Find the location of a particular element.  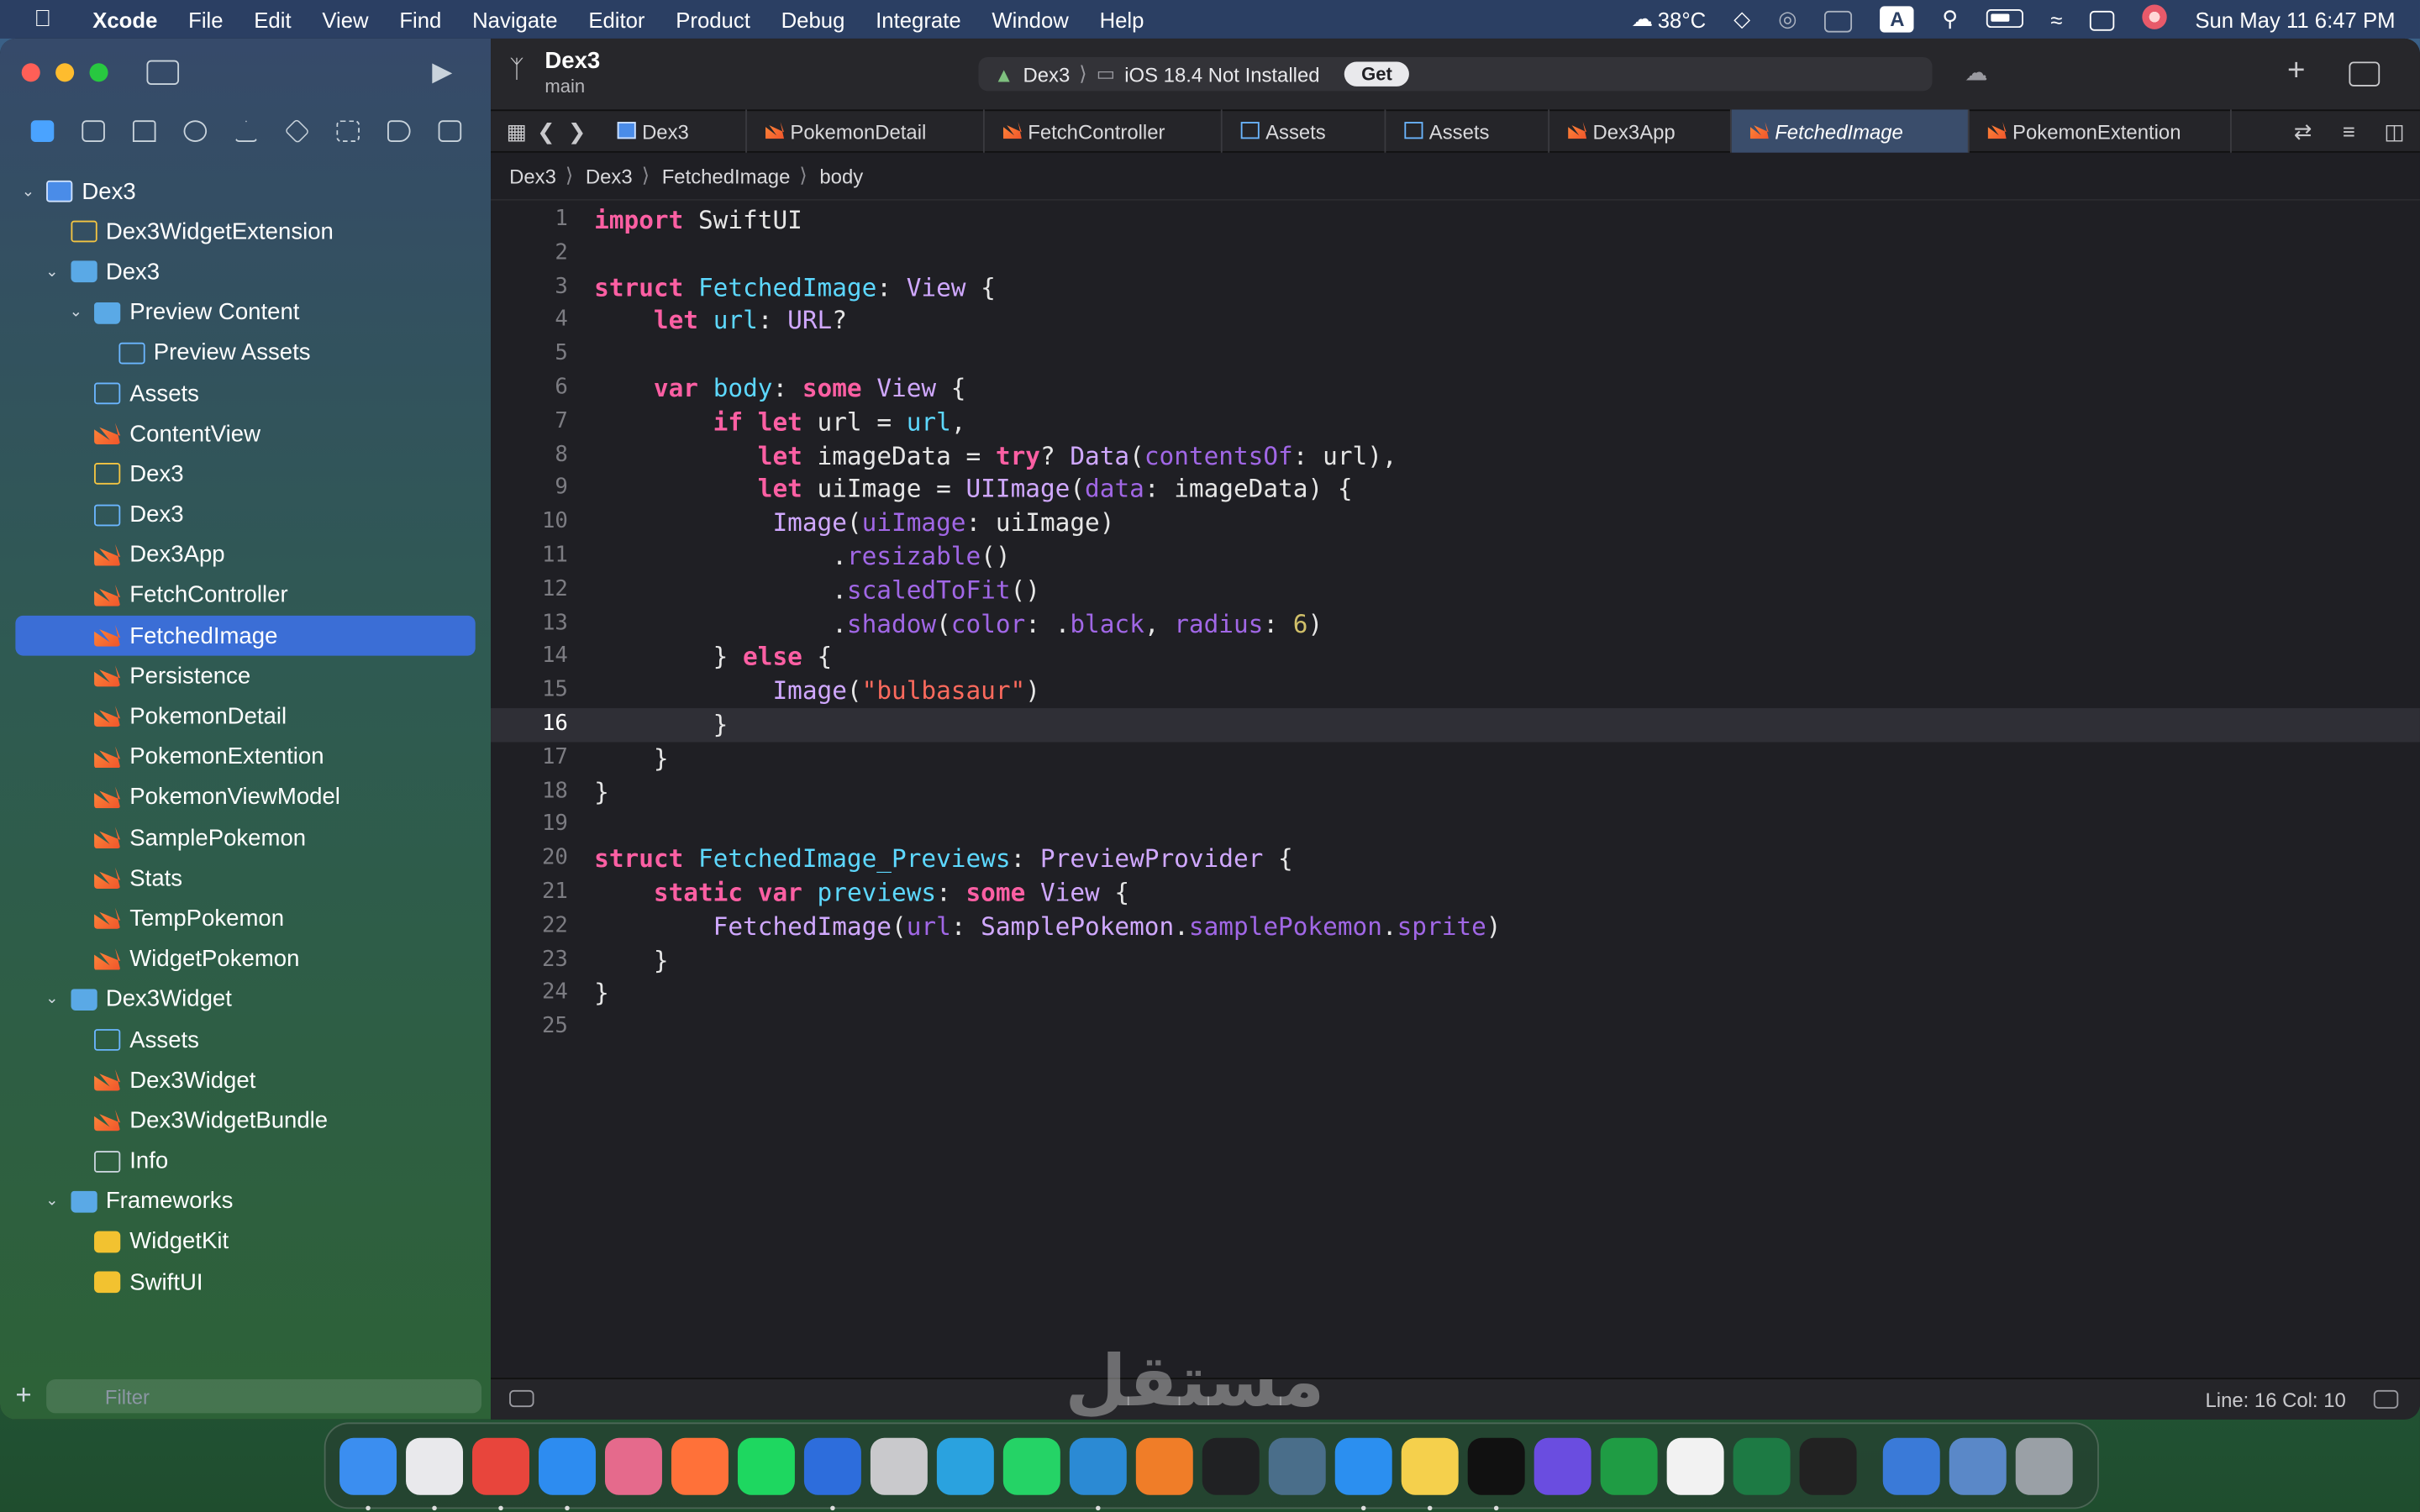

toggle-sidebar-icon is located at coordinates (163, 73).